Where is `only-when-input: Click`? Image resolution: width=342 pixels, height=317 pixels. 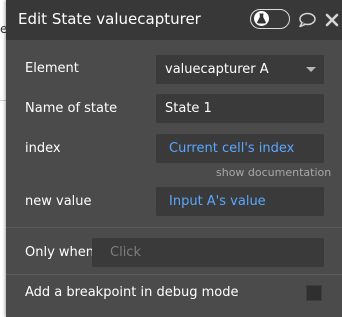
only-when-input: Click is located at coordinates (208, 252).